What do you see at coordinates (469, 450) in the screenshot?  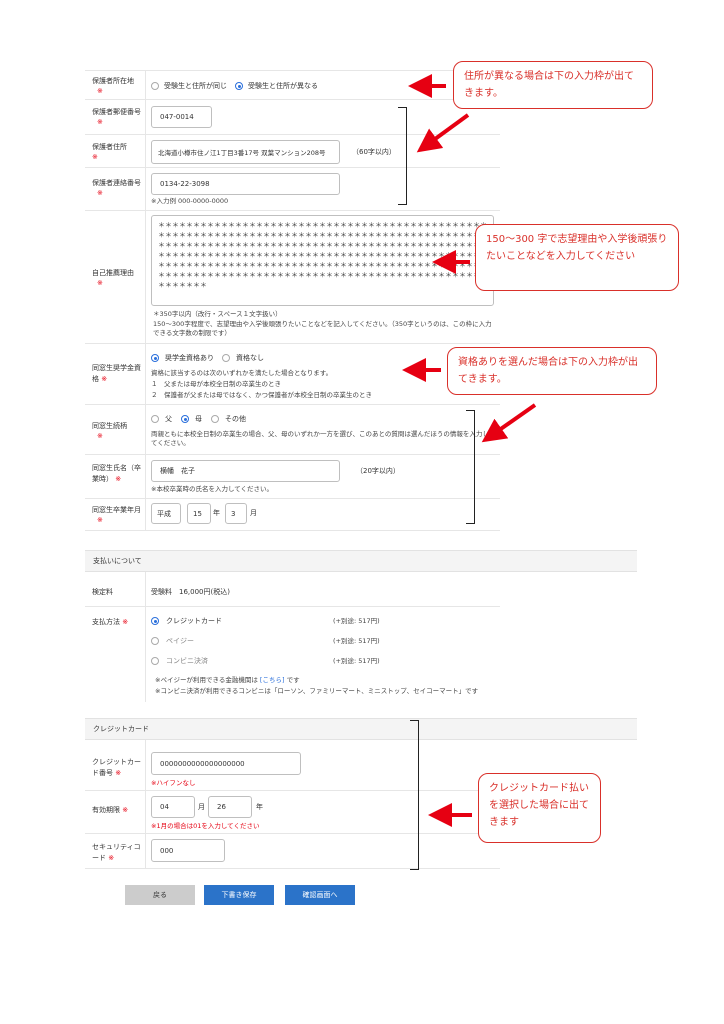 I see `annotation-arrows` at bounding box center [469, 450].